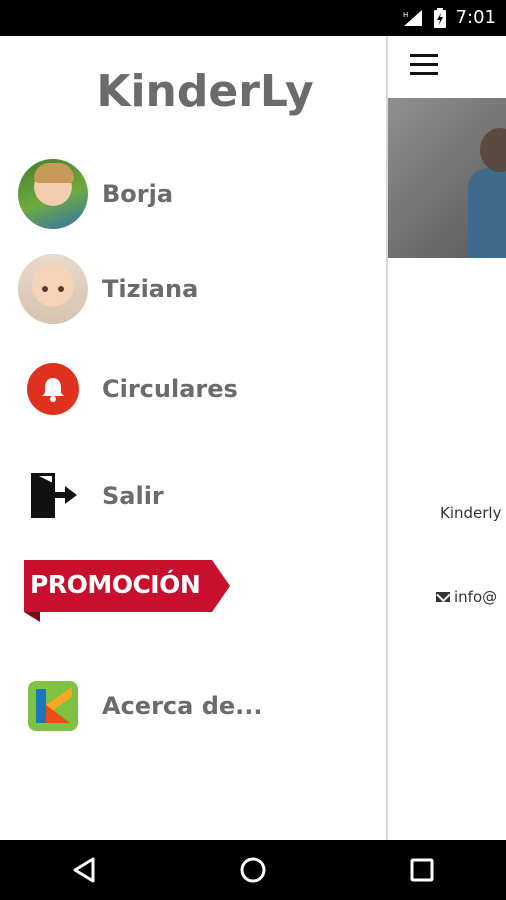 This screenshot has height=900, width=506. What do you see at coordinates (53, 706) in the screenshot?
I see `kinderly-logo-icon` at bounding box center [53, 706].